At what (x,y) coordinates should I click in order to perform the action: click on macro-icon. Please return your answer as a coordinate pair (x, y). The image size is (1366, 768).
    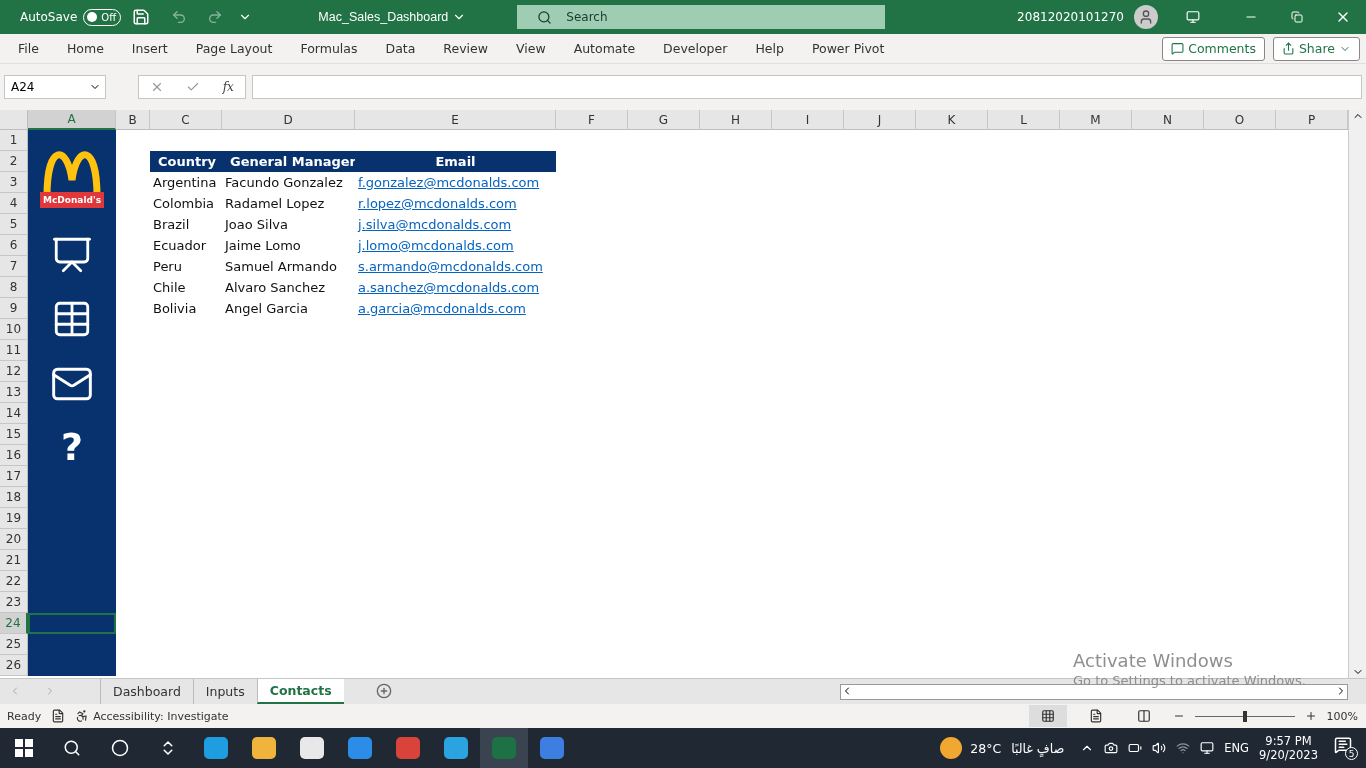
    Looking at the image, I should click on (58, 716).